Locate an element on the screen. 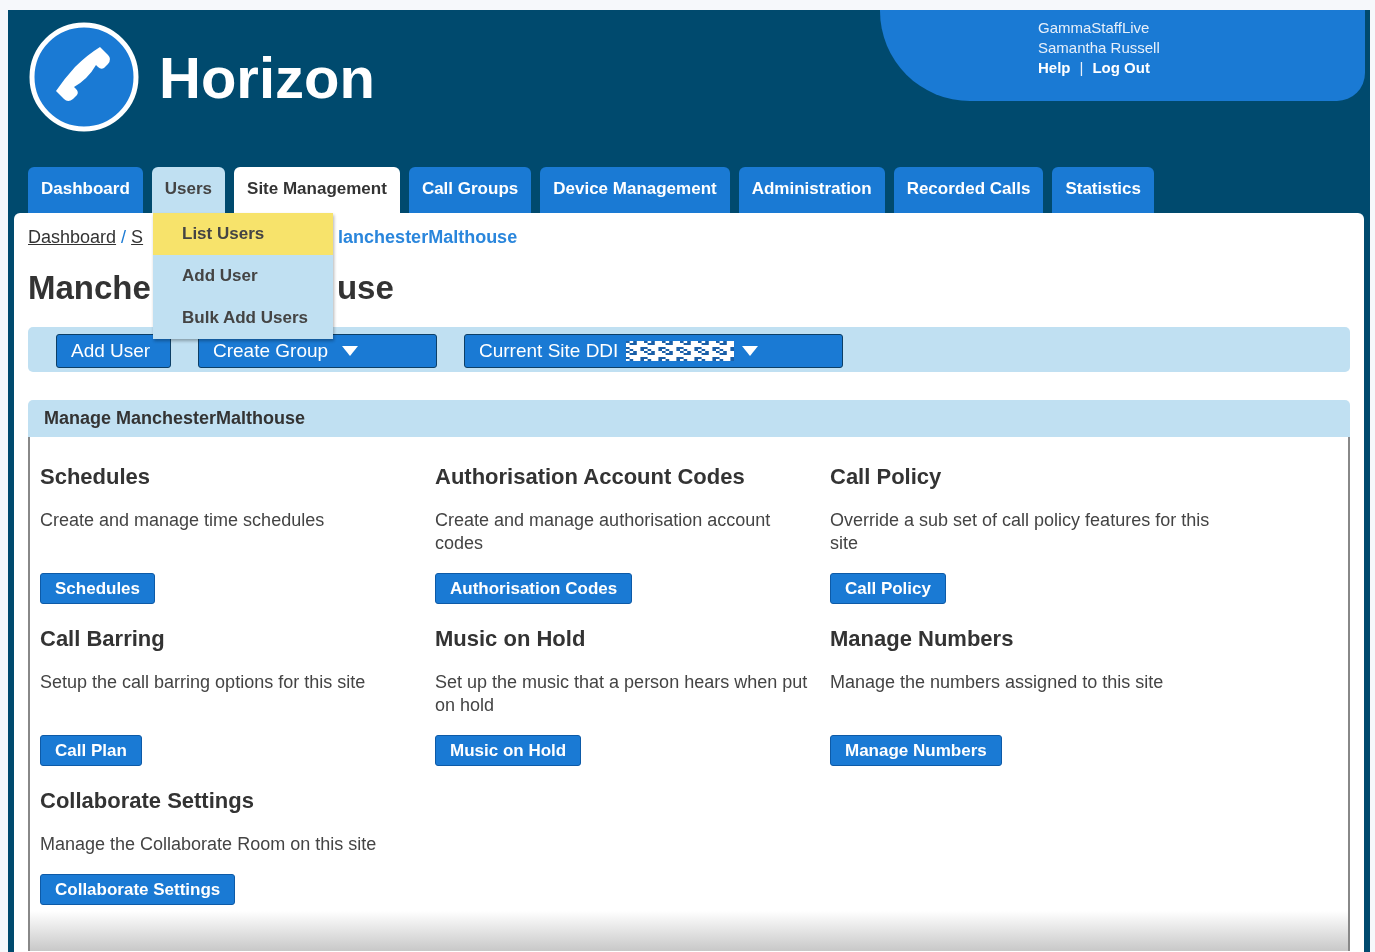 The image size is (1375, 952). logo-text: Horizon is located at coordinates (267, 77).